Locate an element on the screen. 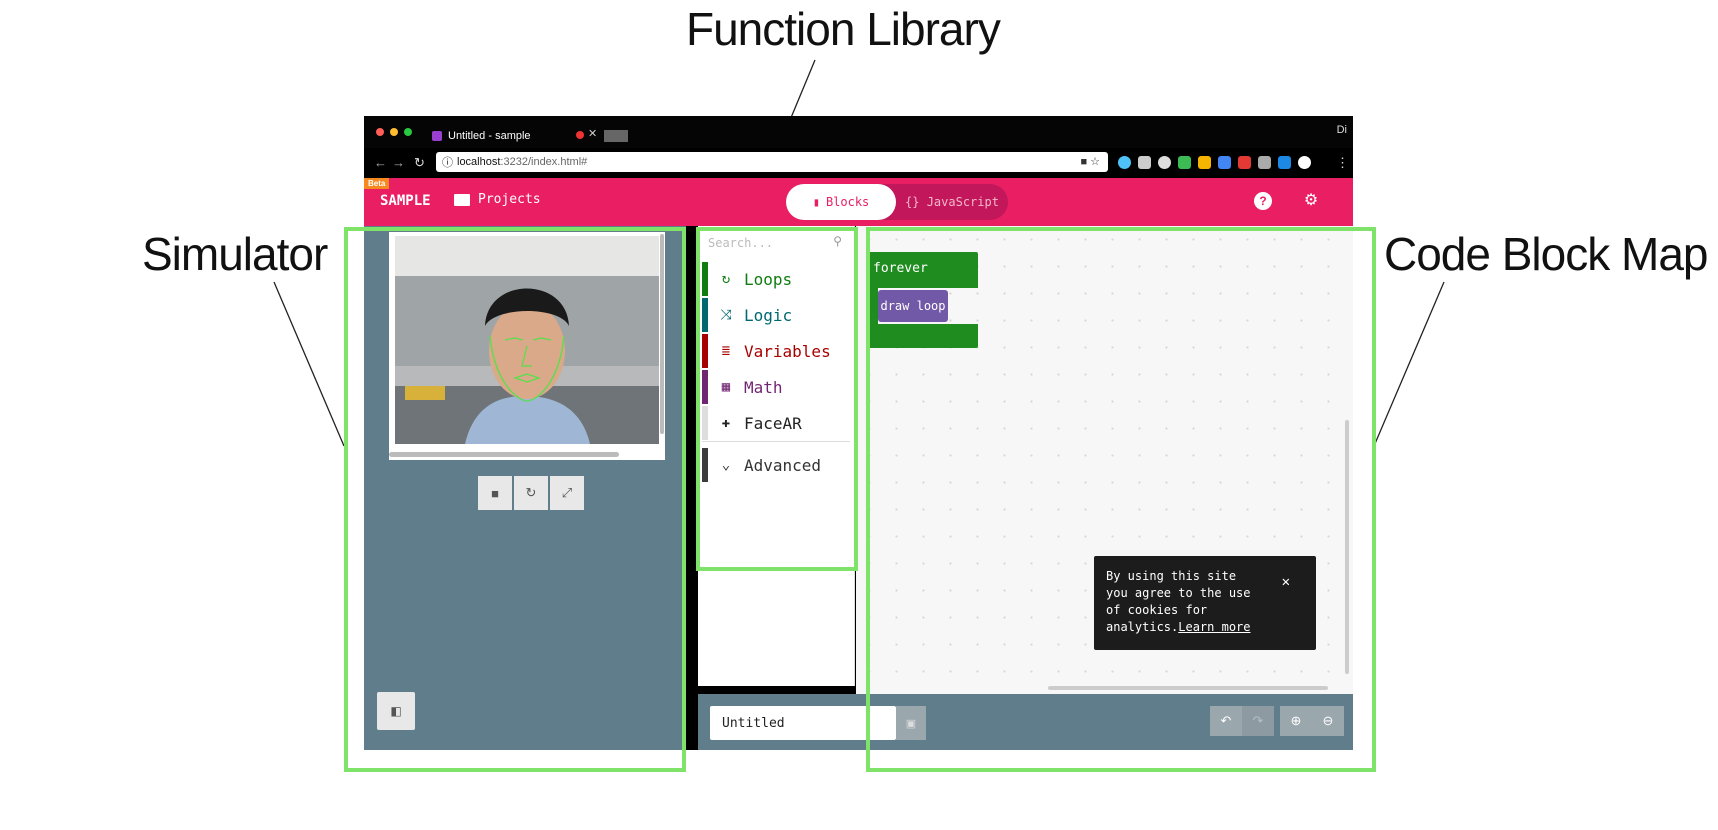 This screenshot has height=830, width=1718. stop-icon: ■ is located at coordinates (495, 493).